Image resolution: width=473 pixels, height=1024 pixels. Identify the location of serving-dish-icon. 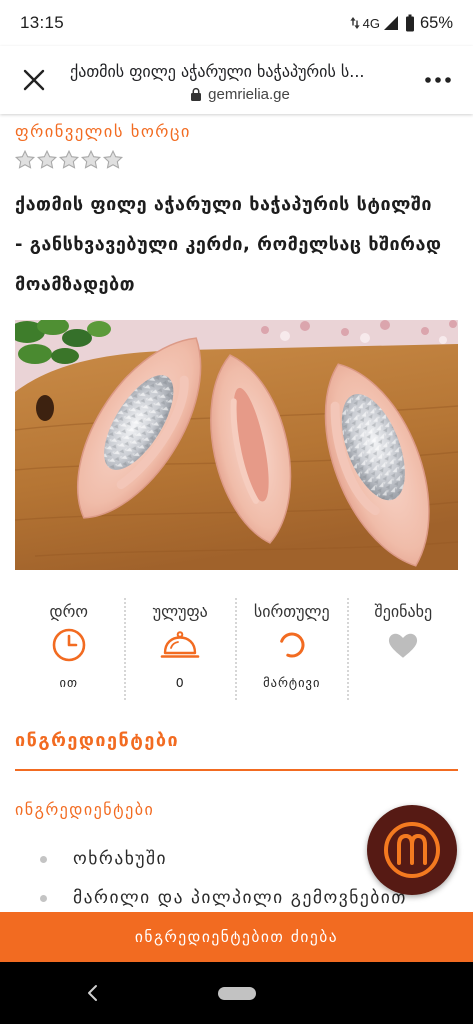
(180, 644).